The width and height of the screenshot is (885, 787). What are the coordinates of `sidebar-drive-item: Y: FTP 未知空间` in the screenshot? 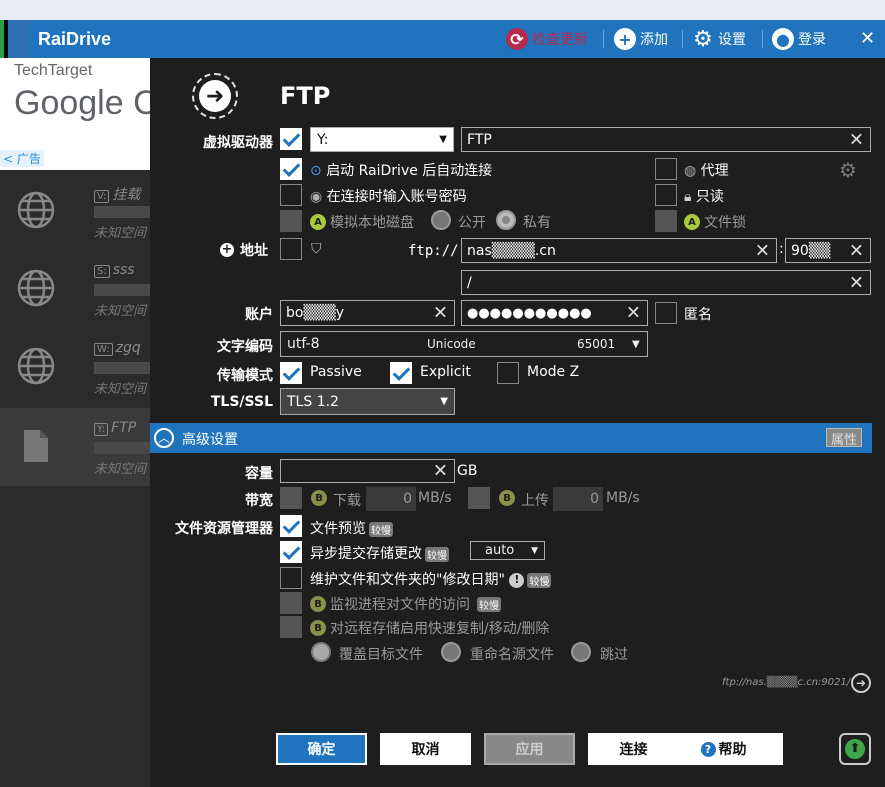 It's located at (75, 447).